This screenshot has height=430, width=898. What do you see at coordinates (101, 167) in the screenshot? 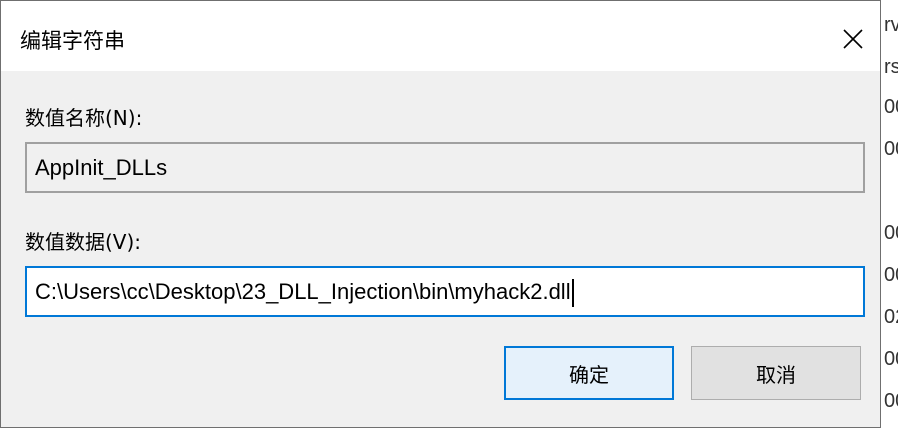
I see `value-name-text: AppInit_DLLs` at bounding box center [101, 167].